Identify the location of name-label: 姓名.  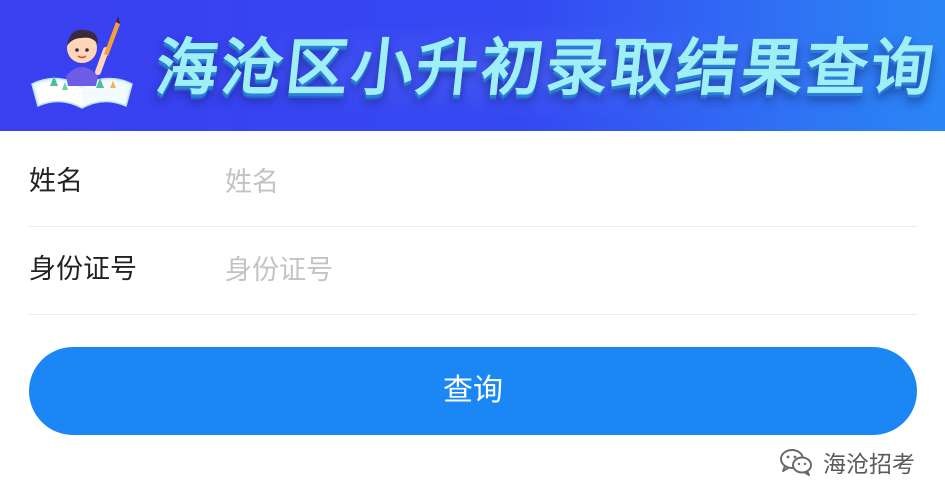
(56, 181).